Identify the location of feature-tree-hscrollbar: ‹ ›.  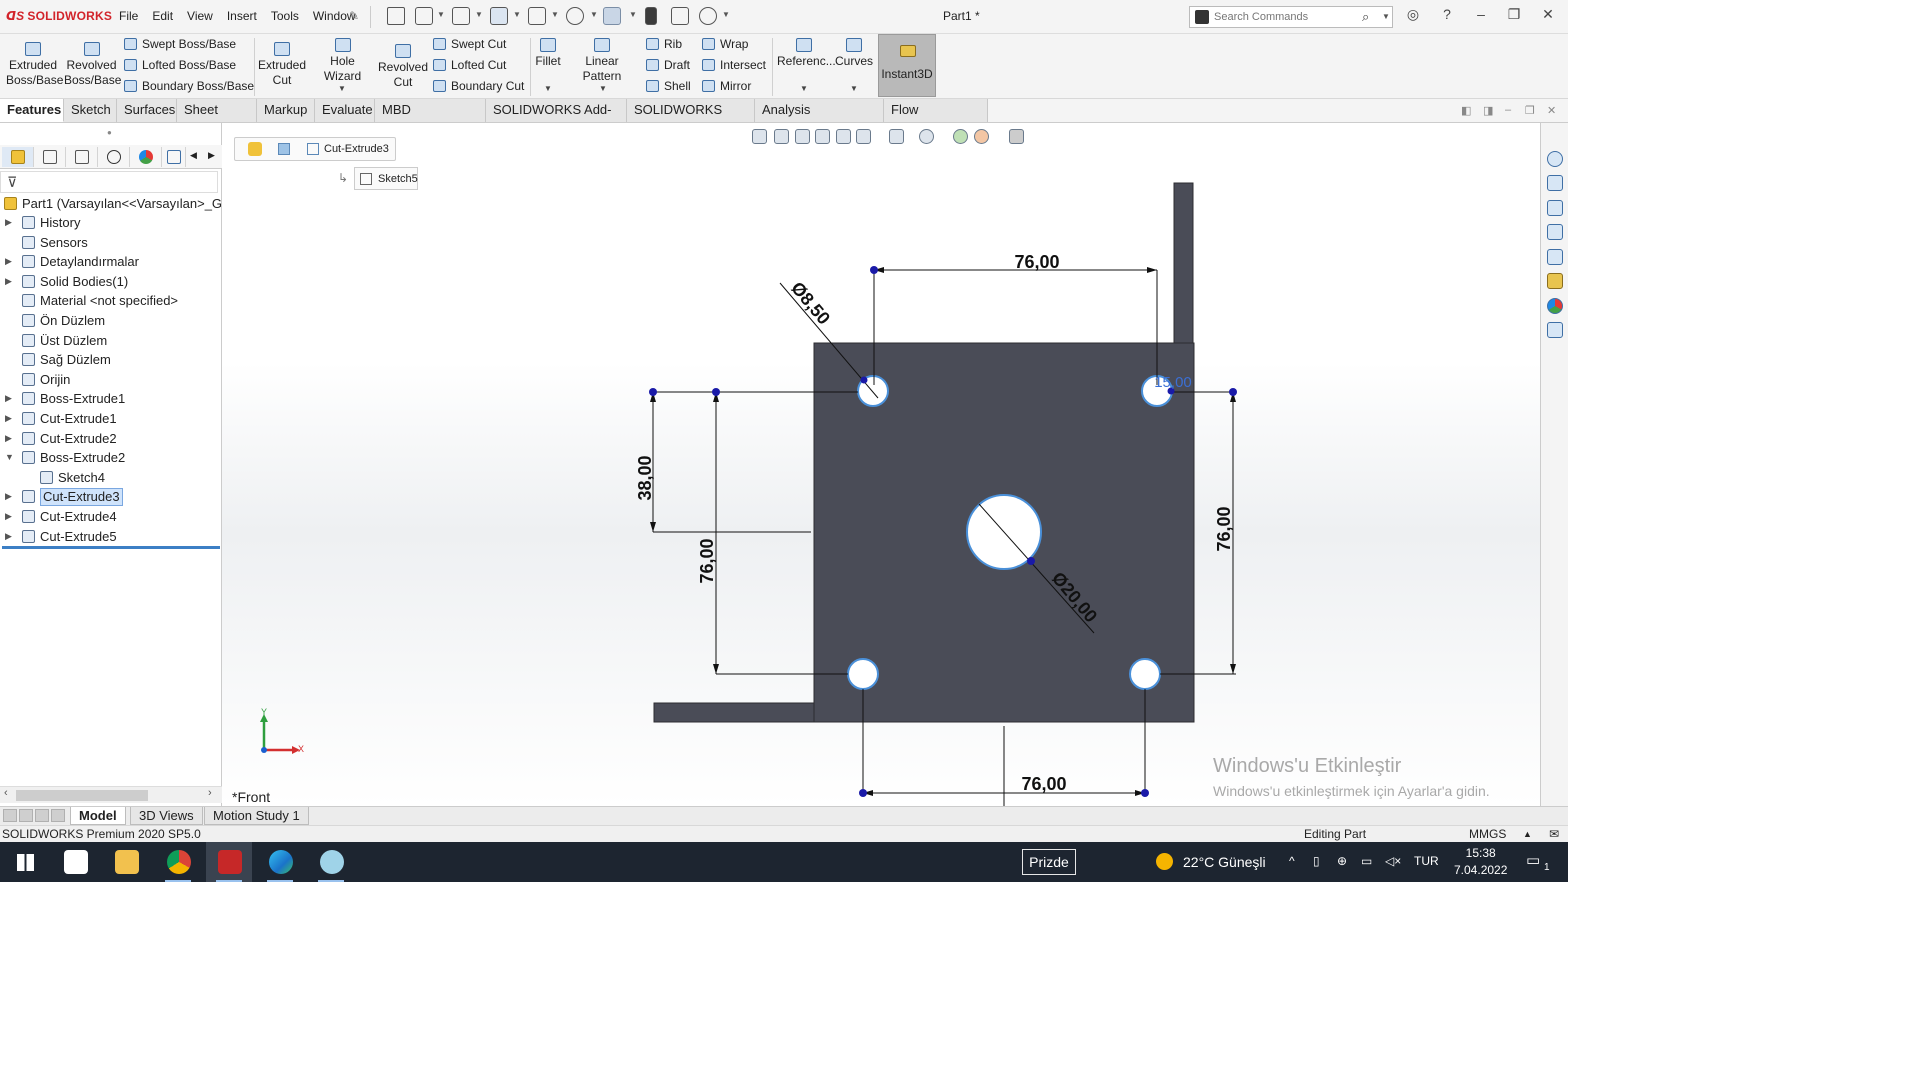
(111, 794).